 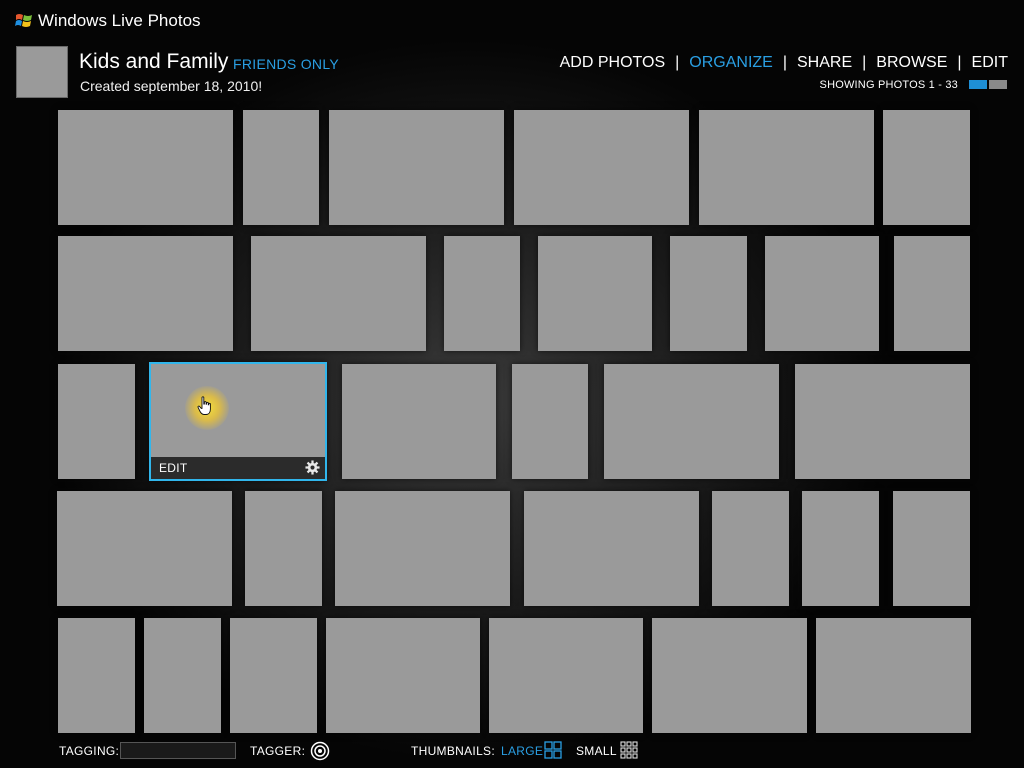 I want to click on gear-icon, so click(x=312, y=467).